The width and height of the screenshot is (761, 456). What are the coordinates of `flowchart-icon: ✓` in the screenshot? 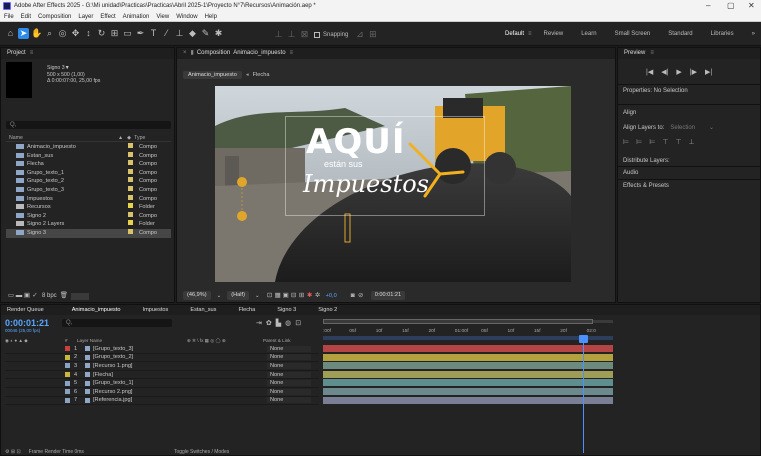 It's located at (35, 296).